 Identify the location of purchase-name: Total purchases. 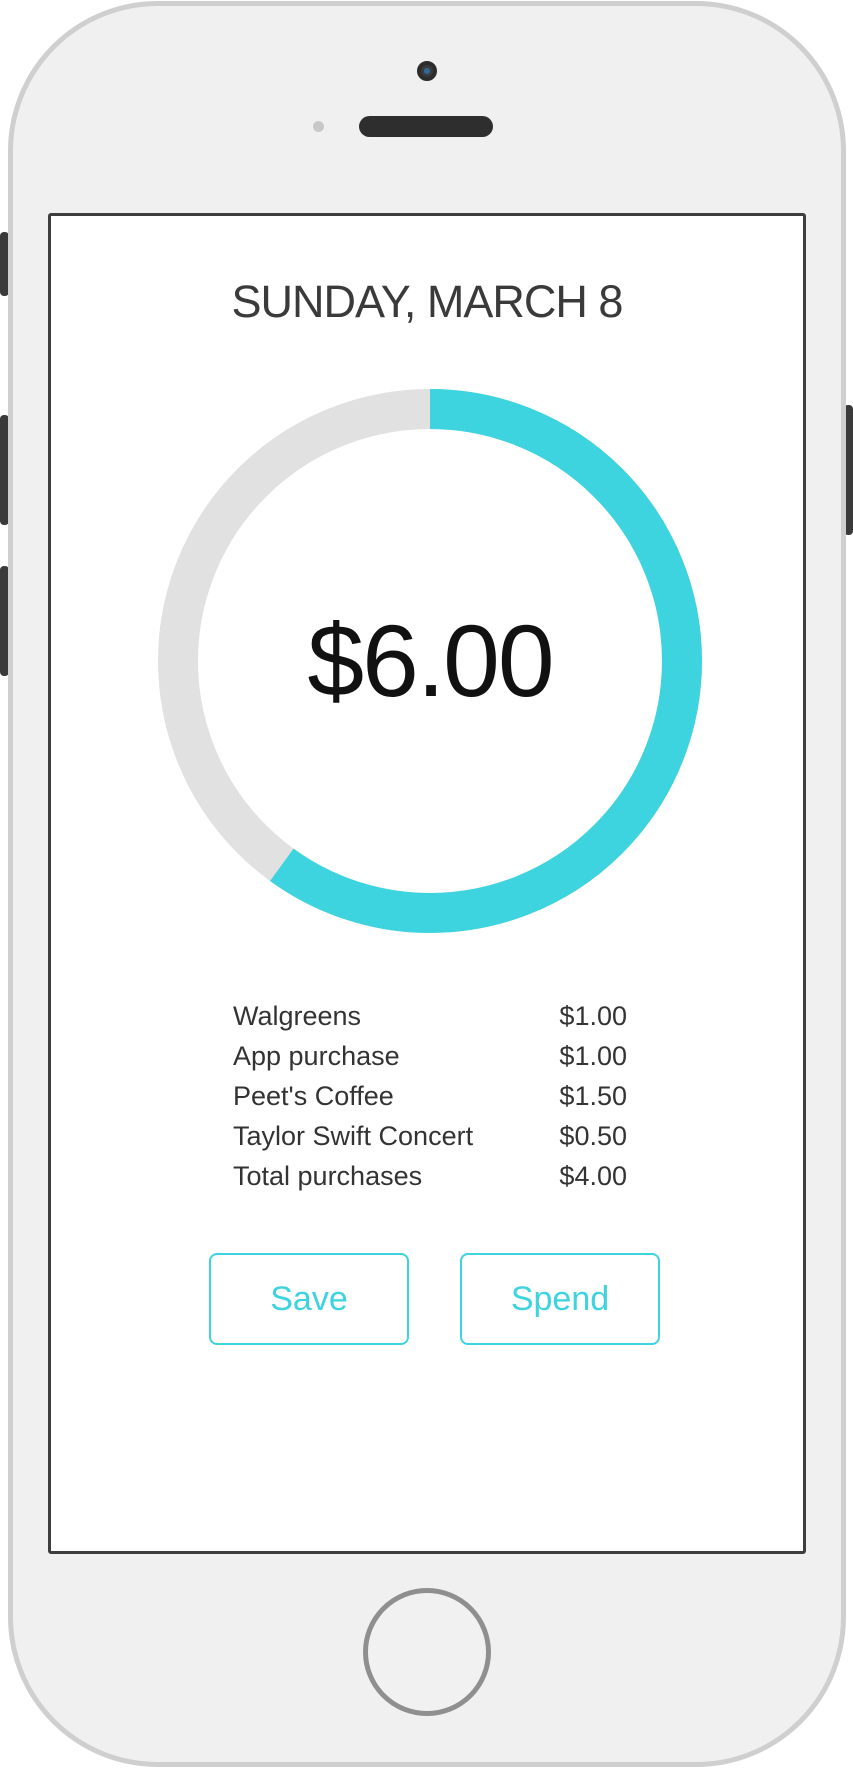
(328, 1176).